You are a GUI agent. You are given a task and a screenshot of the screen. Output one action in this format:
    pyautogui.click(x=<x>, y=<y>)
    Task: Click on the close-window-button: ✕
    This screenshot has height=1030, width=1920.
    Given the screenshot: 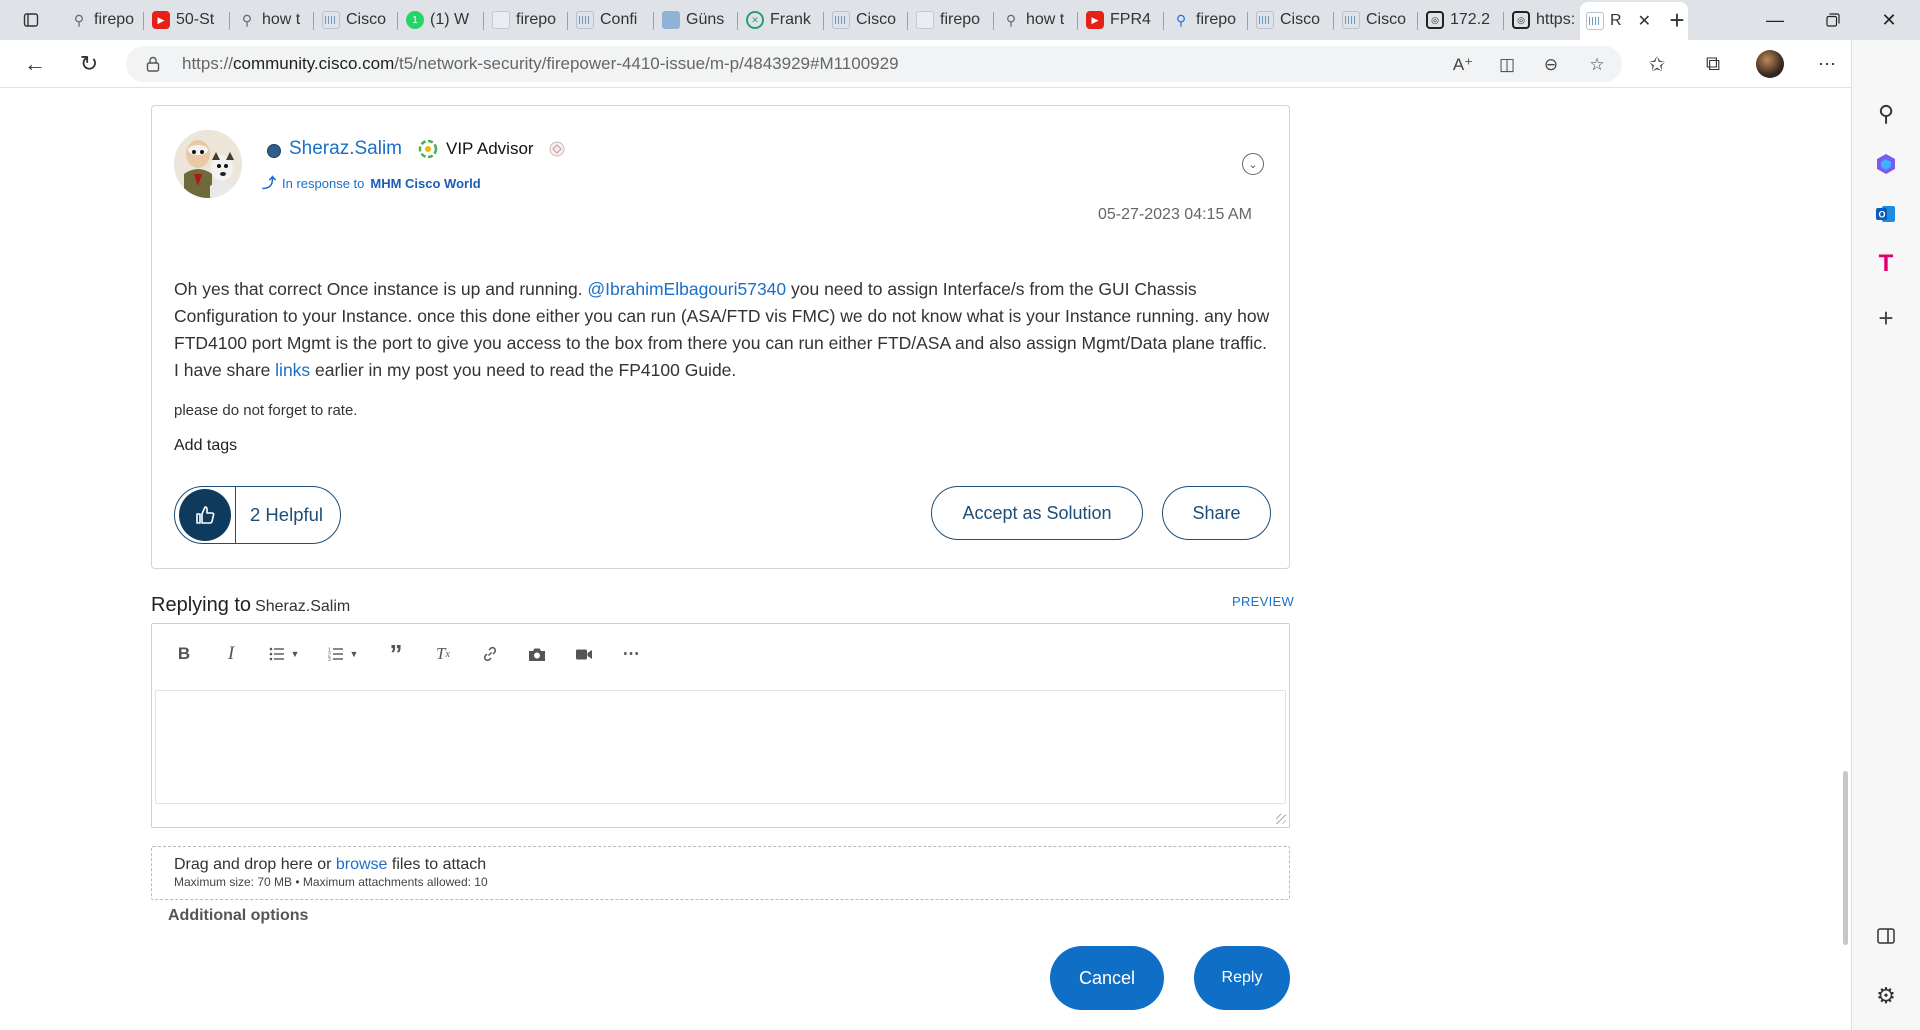 What is the action you would take?
    pyautogui.click(x=1889, y=20)
    